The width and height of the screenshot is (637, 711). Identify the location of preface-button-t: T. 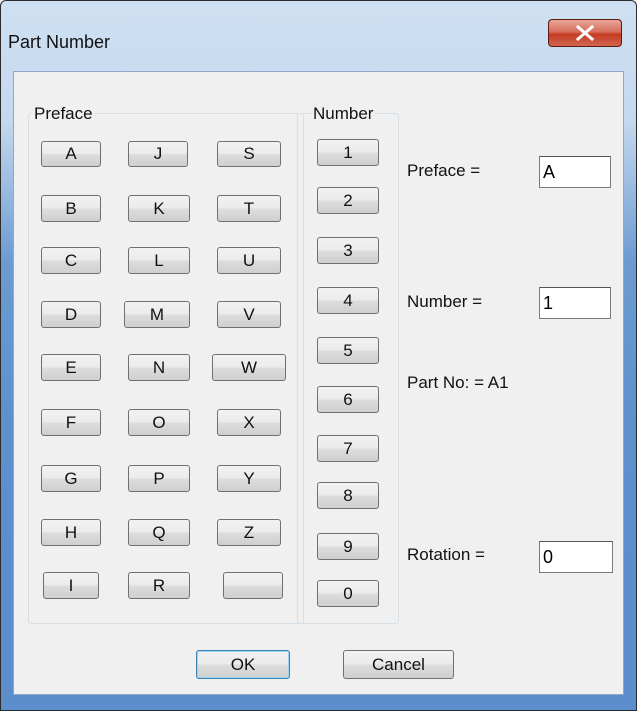
(249, 208).